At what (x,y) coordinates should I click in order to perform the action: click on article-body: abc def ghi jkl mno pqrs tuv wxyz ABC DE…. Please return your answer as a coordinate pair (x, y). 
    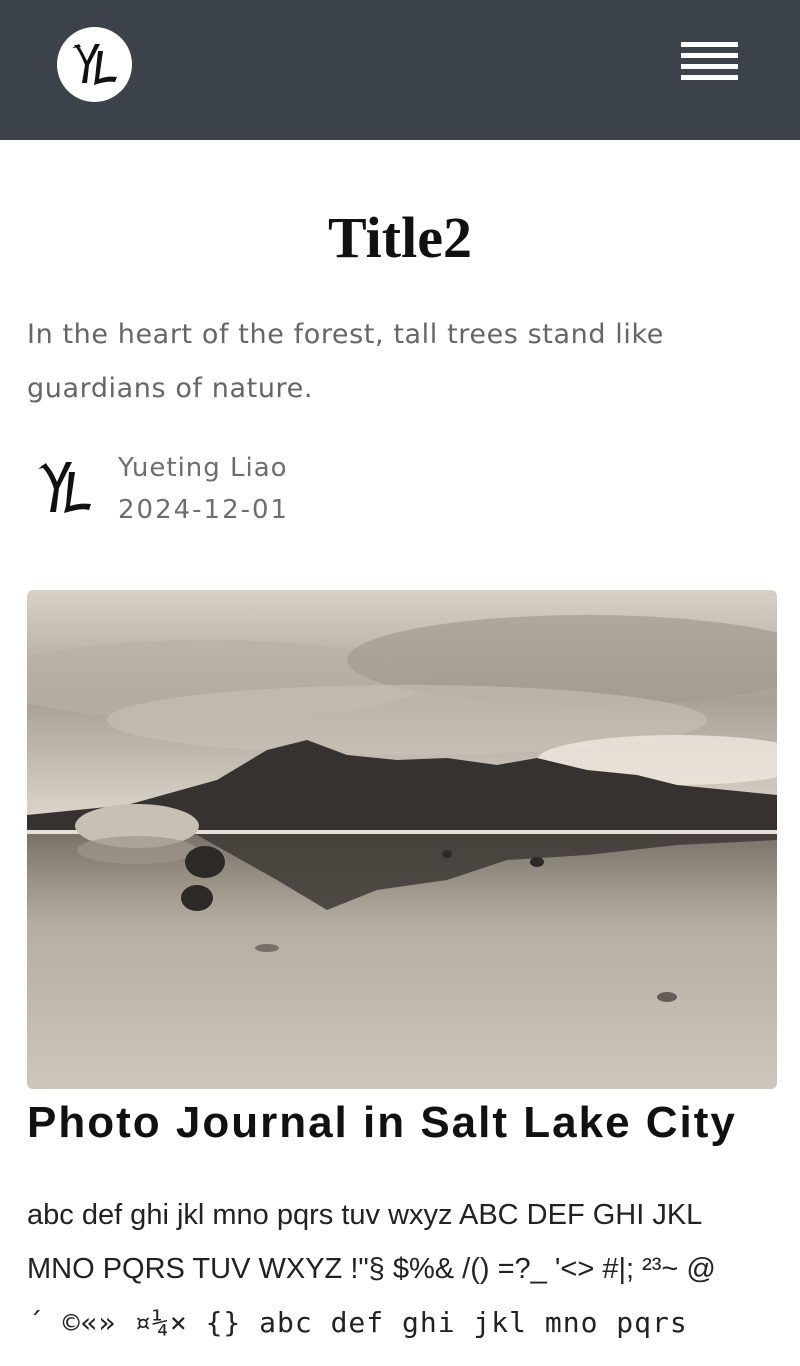
    Looking at the image, I should click on (407, 1269).